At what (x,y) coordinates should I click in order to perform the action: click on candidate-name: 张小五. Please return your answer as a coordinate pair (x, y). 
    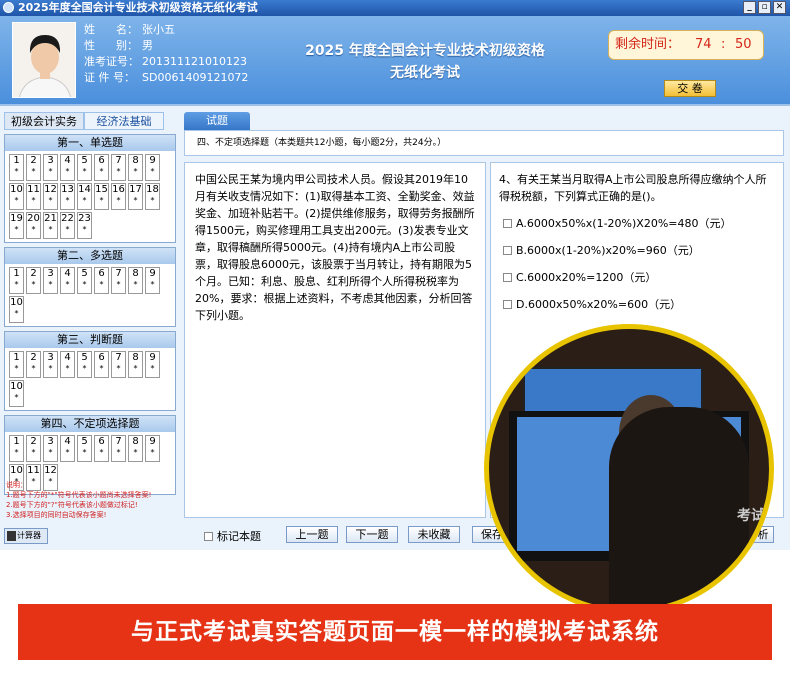
    Looking at the image, I should click on (158, 29).